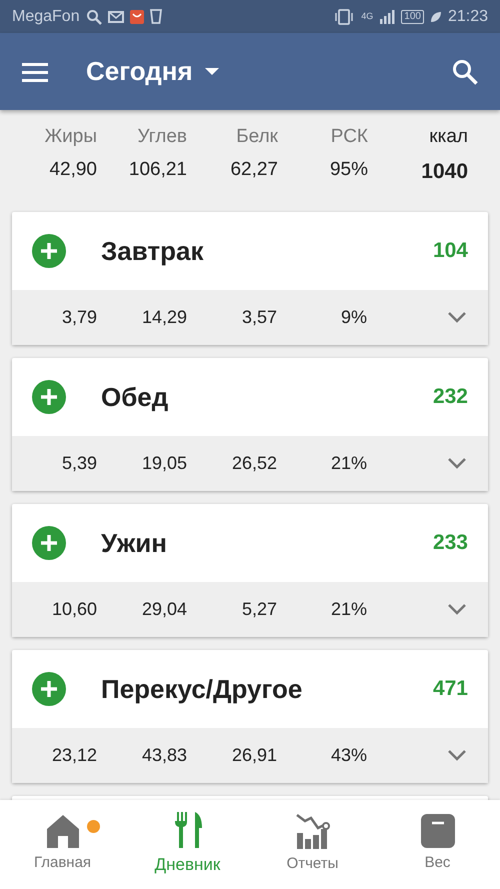 This screenshot has height=889, width=500. Describe the element at coordinates (353, 317) in the screenshot. I see `meal-value: 9%` at that location.